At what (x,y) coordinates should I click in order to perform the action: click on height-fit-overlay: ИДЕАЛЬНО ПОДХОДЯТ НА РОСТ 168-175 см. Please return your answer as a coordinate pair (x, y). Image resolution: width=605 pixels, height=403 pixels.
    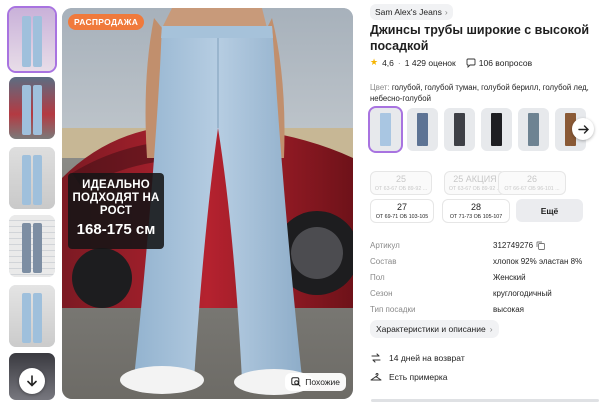
    Looking at the image, I should click on (116, 211).